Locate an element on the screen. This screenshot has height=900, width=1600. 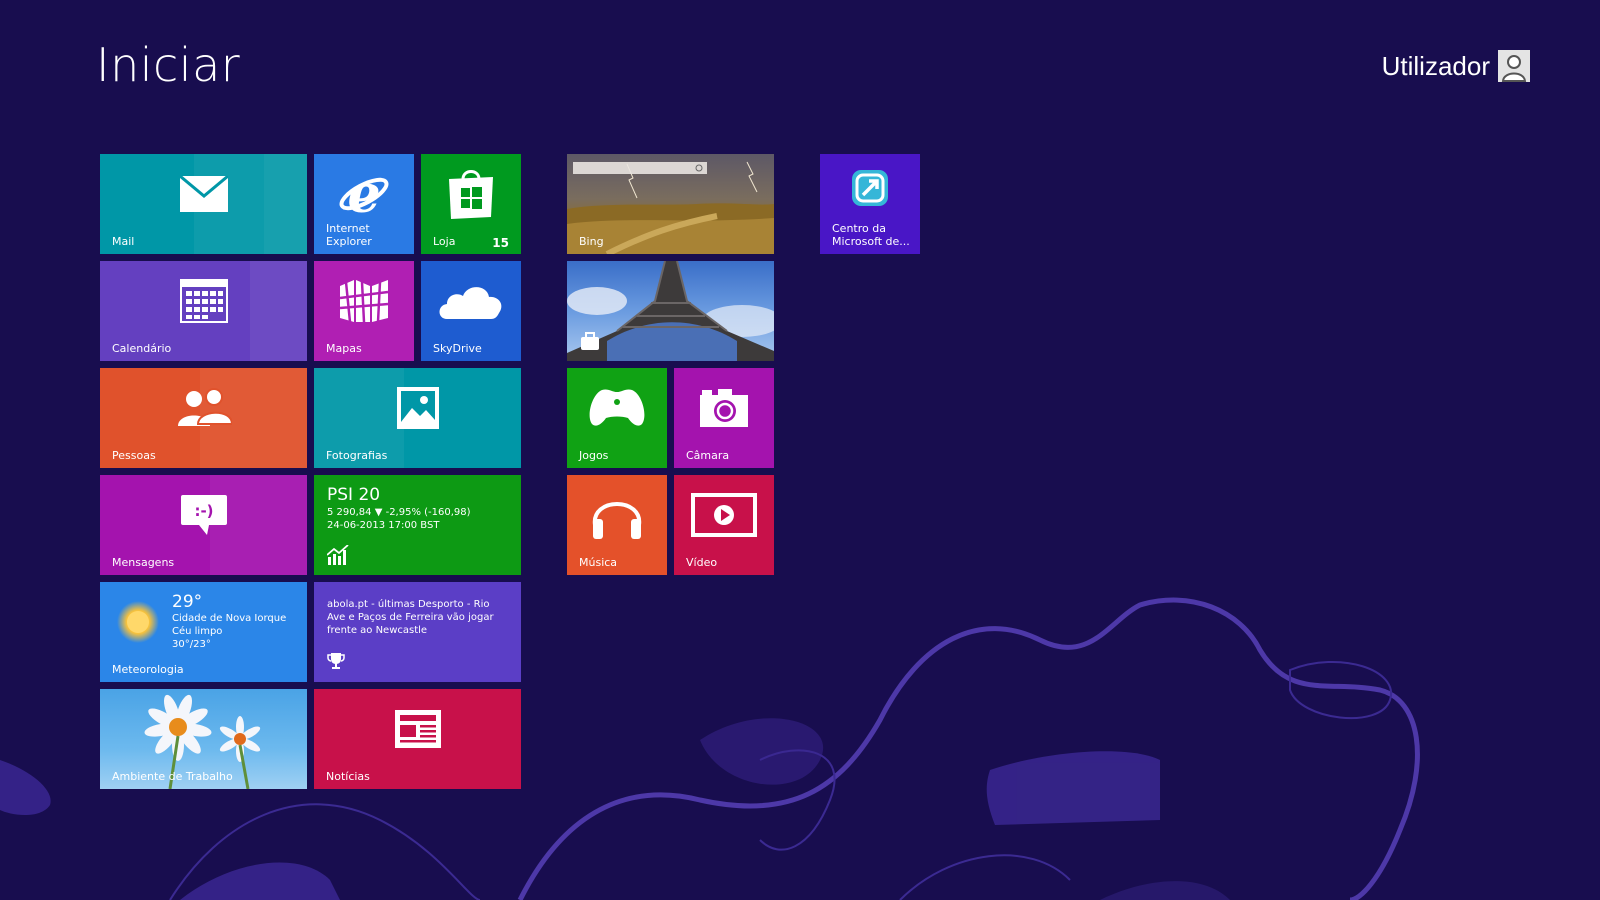
tile-video: Vídeo is located at coordinates (724, 525).